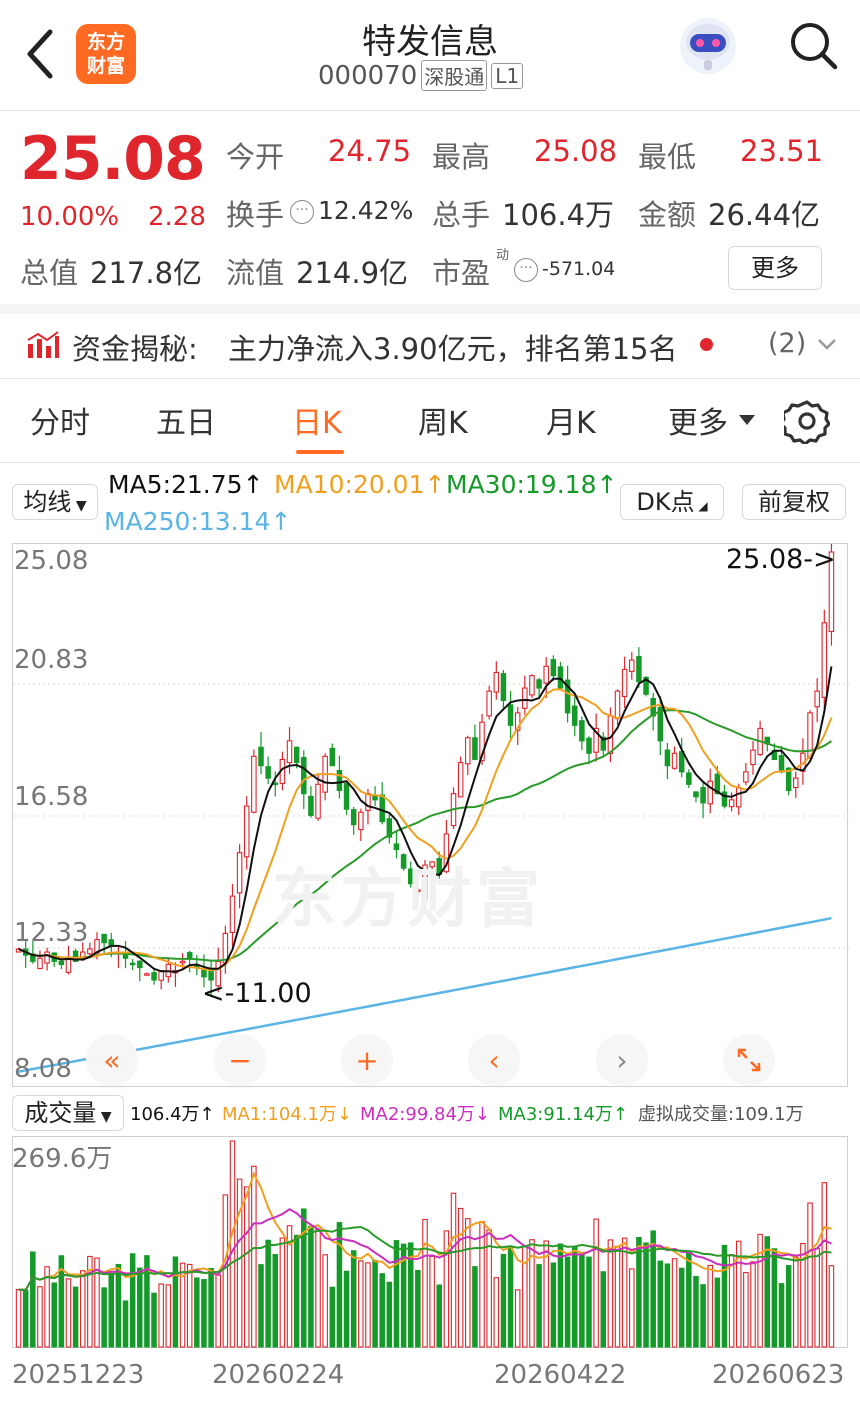  I want to click on low-value: 23.51, so click(782, 151).